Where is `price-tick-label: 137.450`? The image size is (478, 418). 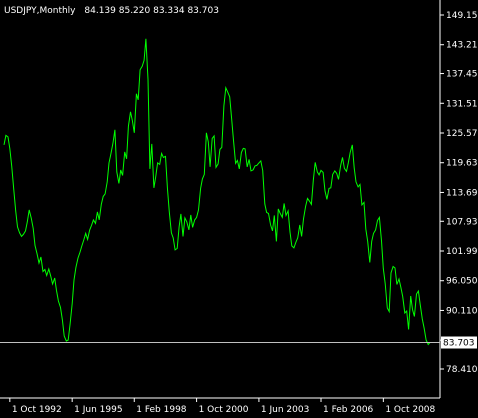 price-tick-label: 137.450 is located at coordinates (462, 75).